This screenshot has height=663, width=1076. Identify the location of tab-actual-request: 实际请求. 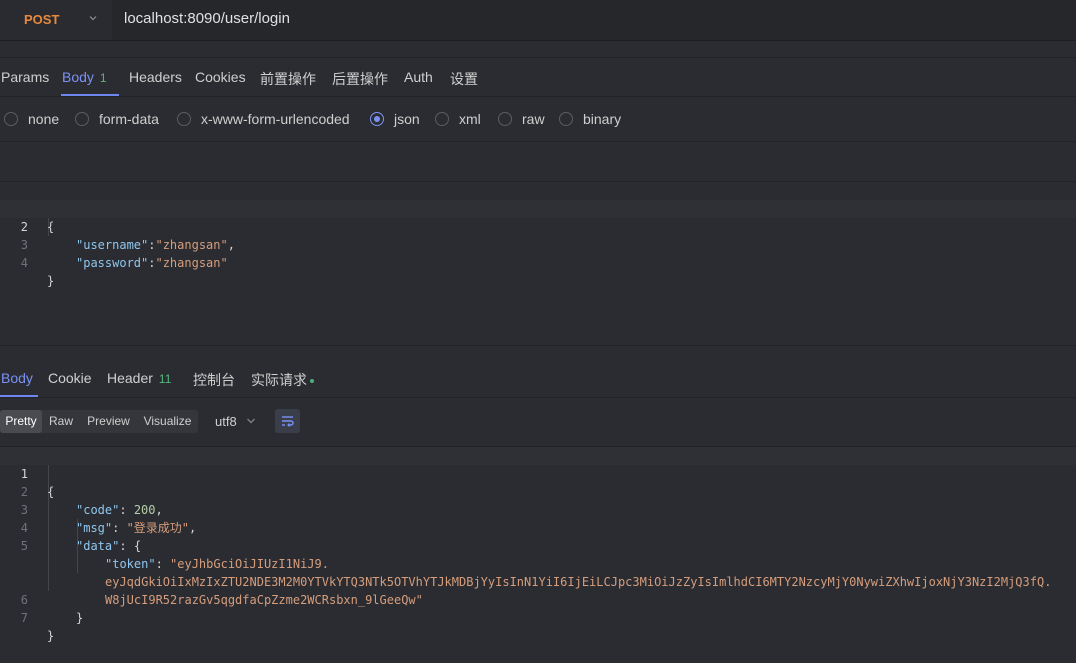
(282, 380).